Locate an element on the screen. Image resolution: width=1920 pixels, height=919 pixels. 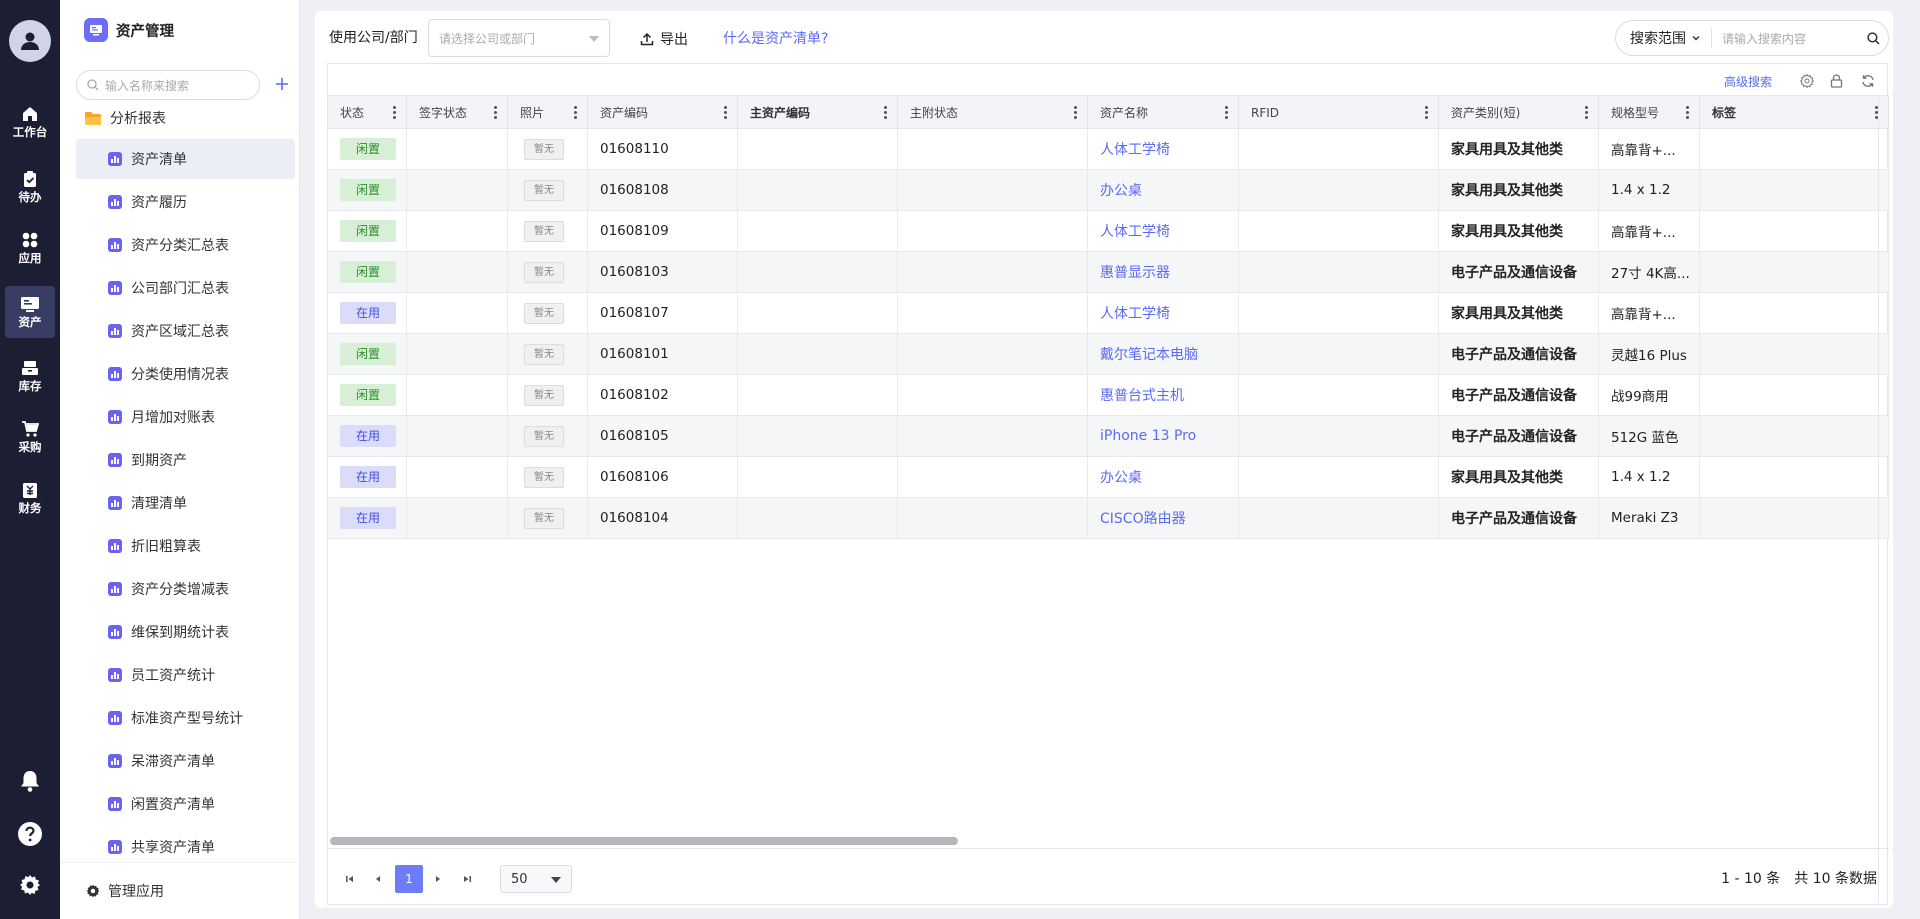
company-dept-select: 请选择公司或部门 is located at coordinates (519, 38).